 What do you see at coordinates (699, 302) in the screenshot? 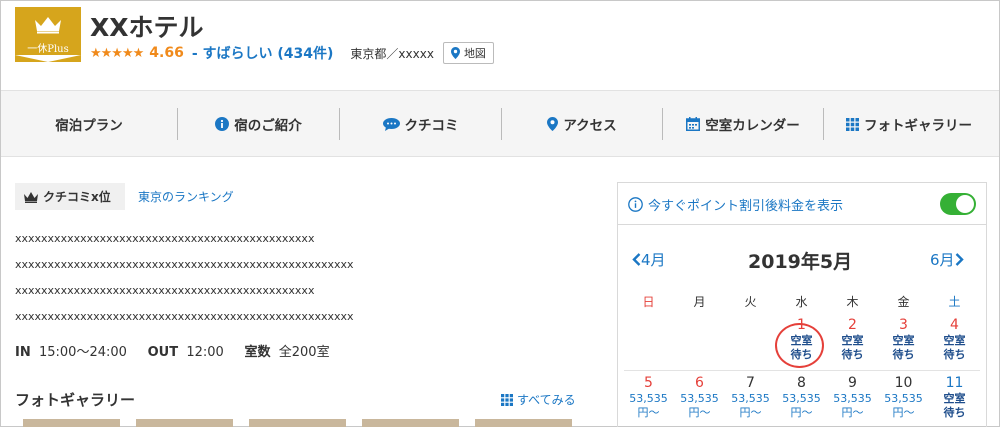
I see `weekday-mon: 月` at bounding box center [699, 302].